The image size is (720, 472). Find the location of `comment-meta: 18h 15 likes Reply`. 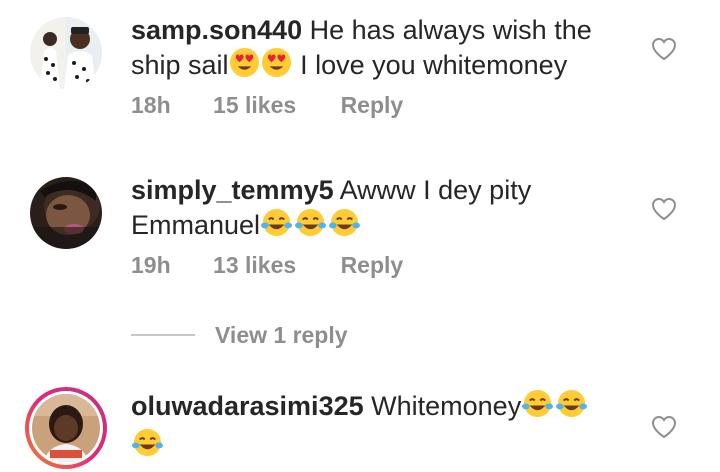

comment-meta: 18h 15 likes Reply is located at coordinates (267, 105).